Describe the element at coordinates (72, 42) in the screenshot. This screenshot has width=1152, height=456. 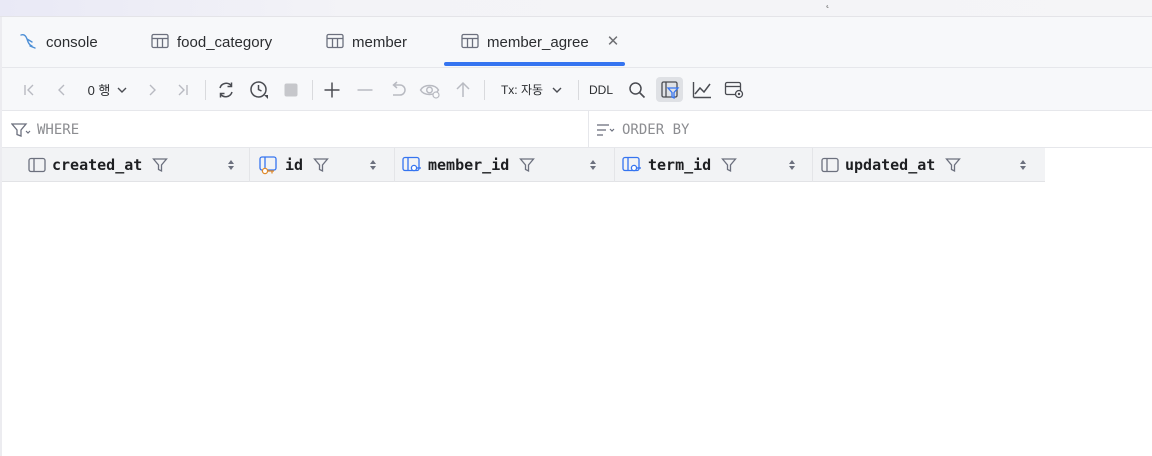
I see `tab-label: console` at that location.